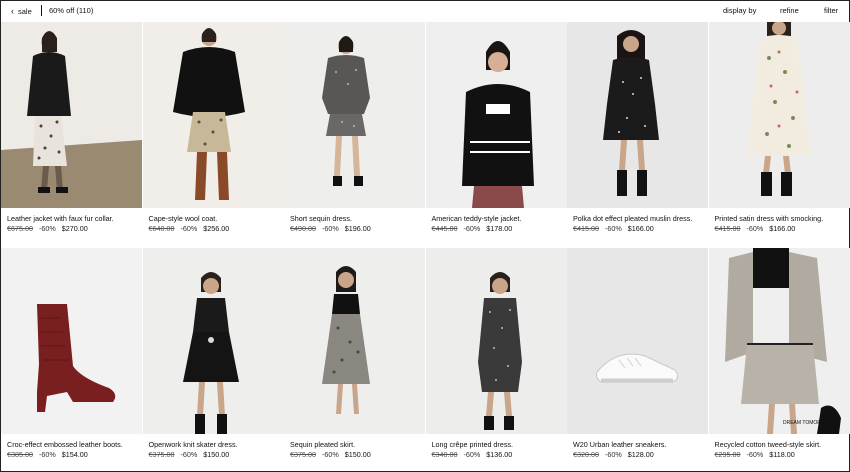 The image size is (850, 472). What do you see at coordinates (499, 228) in the screenshot?
I see `sale-price: $178.00` at bounding box center [499, 228].